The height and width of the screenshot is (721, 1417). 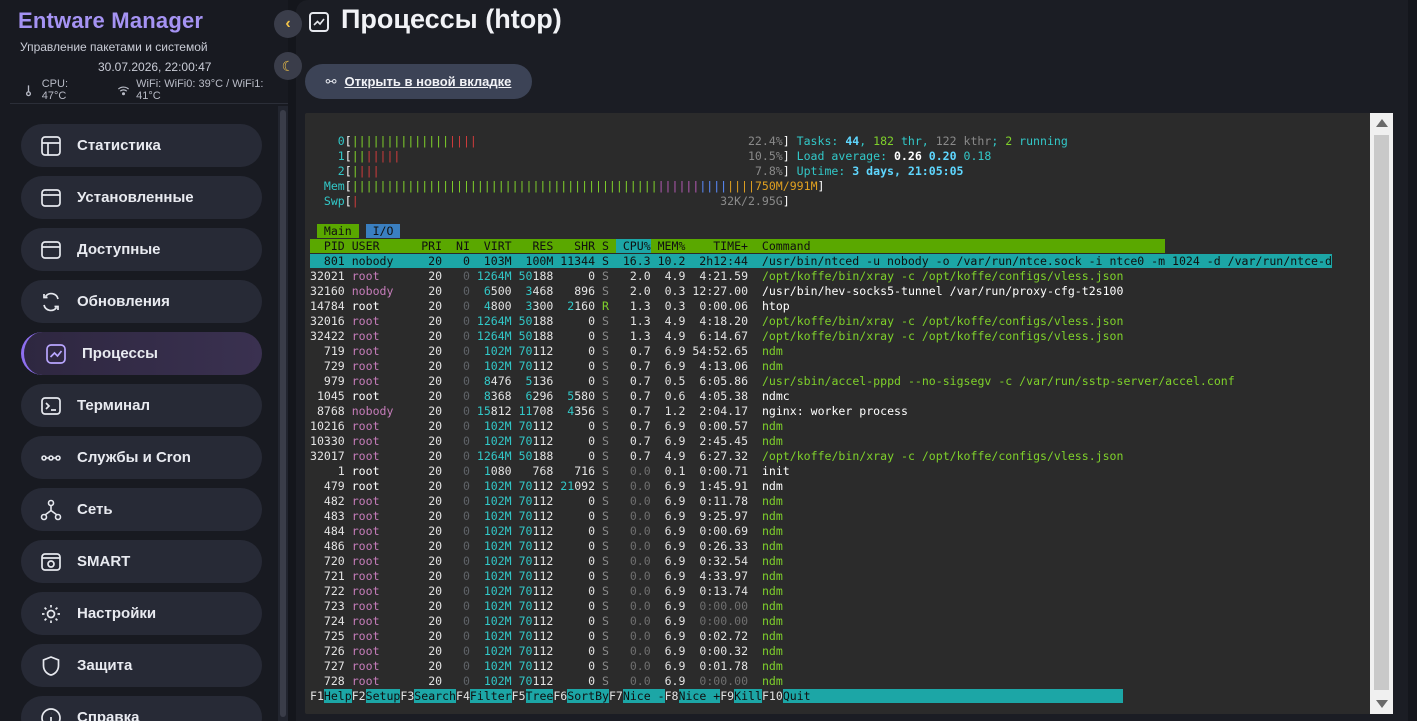 I want to click on open-new-tab-button: ⚯ Открыть в новой вкладке, so click(x=418, y=81).